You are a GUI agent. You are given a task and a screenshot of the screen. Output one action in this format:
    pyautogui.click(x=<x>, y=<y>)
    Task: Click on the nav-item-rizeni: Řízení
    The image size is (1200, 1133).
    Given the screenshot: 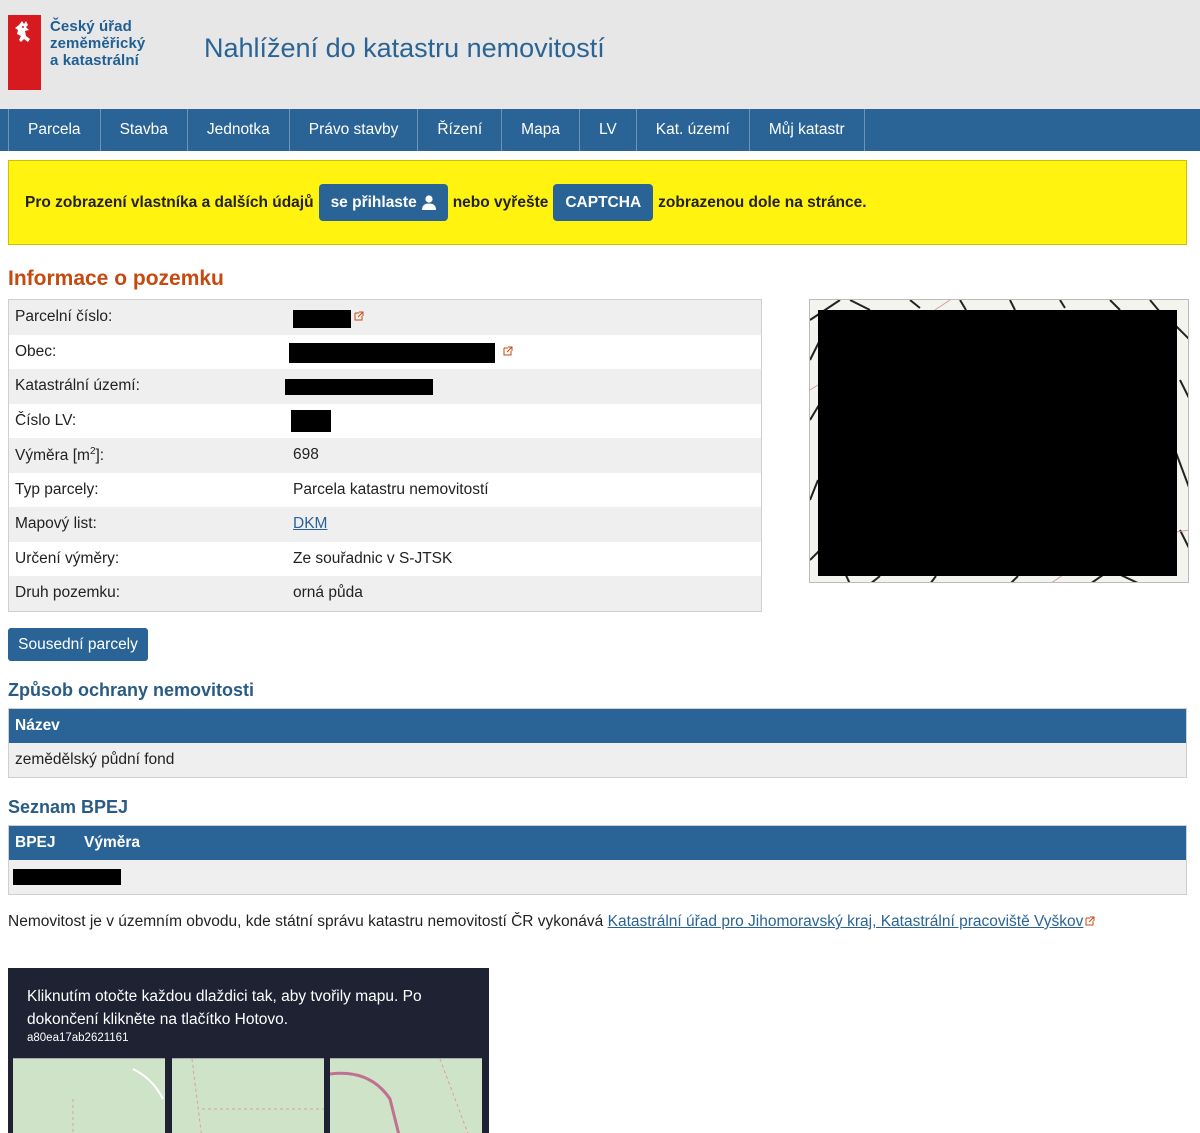 What is the action you would take?
    pyautogui.click(x=460, y=130)
    